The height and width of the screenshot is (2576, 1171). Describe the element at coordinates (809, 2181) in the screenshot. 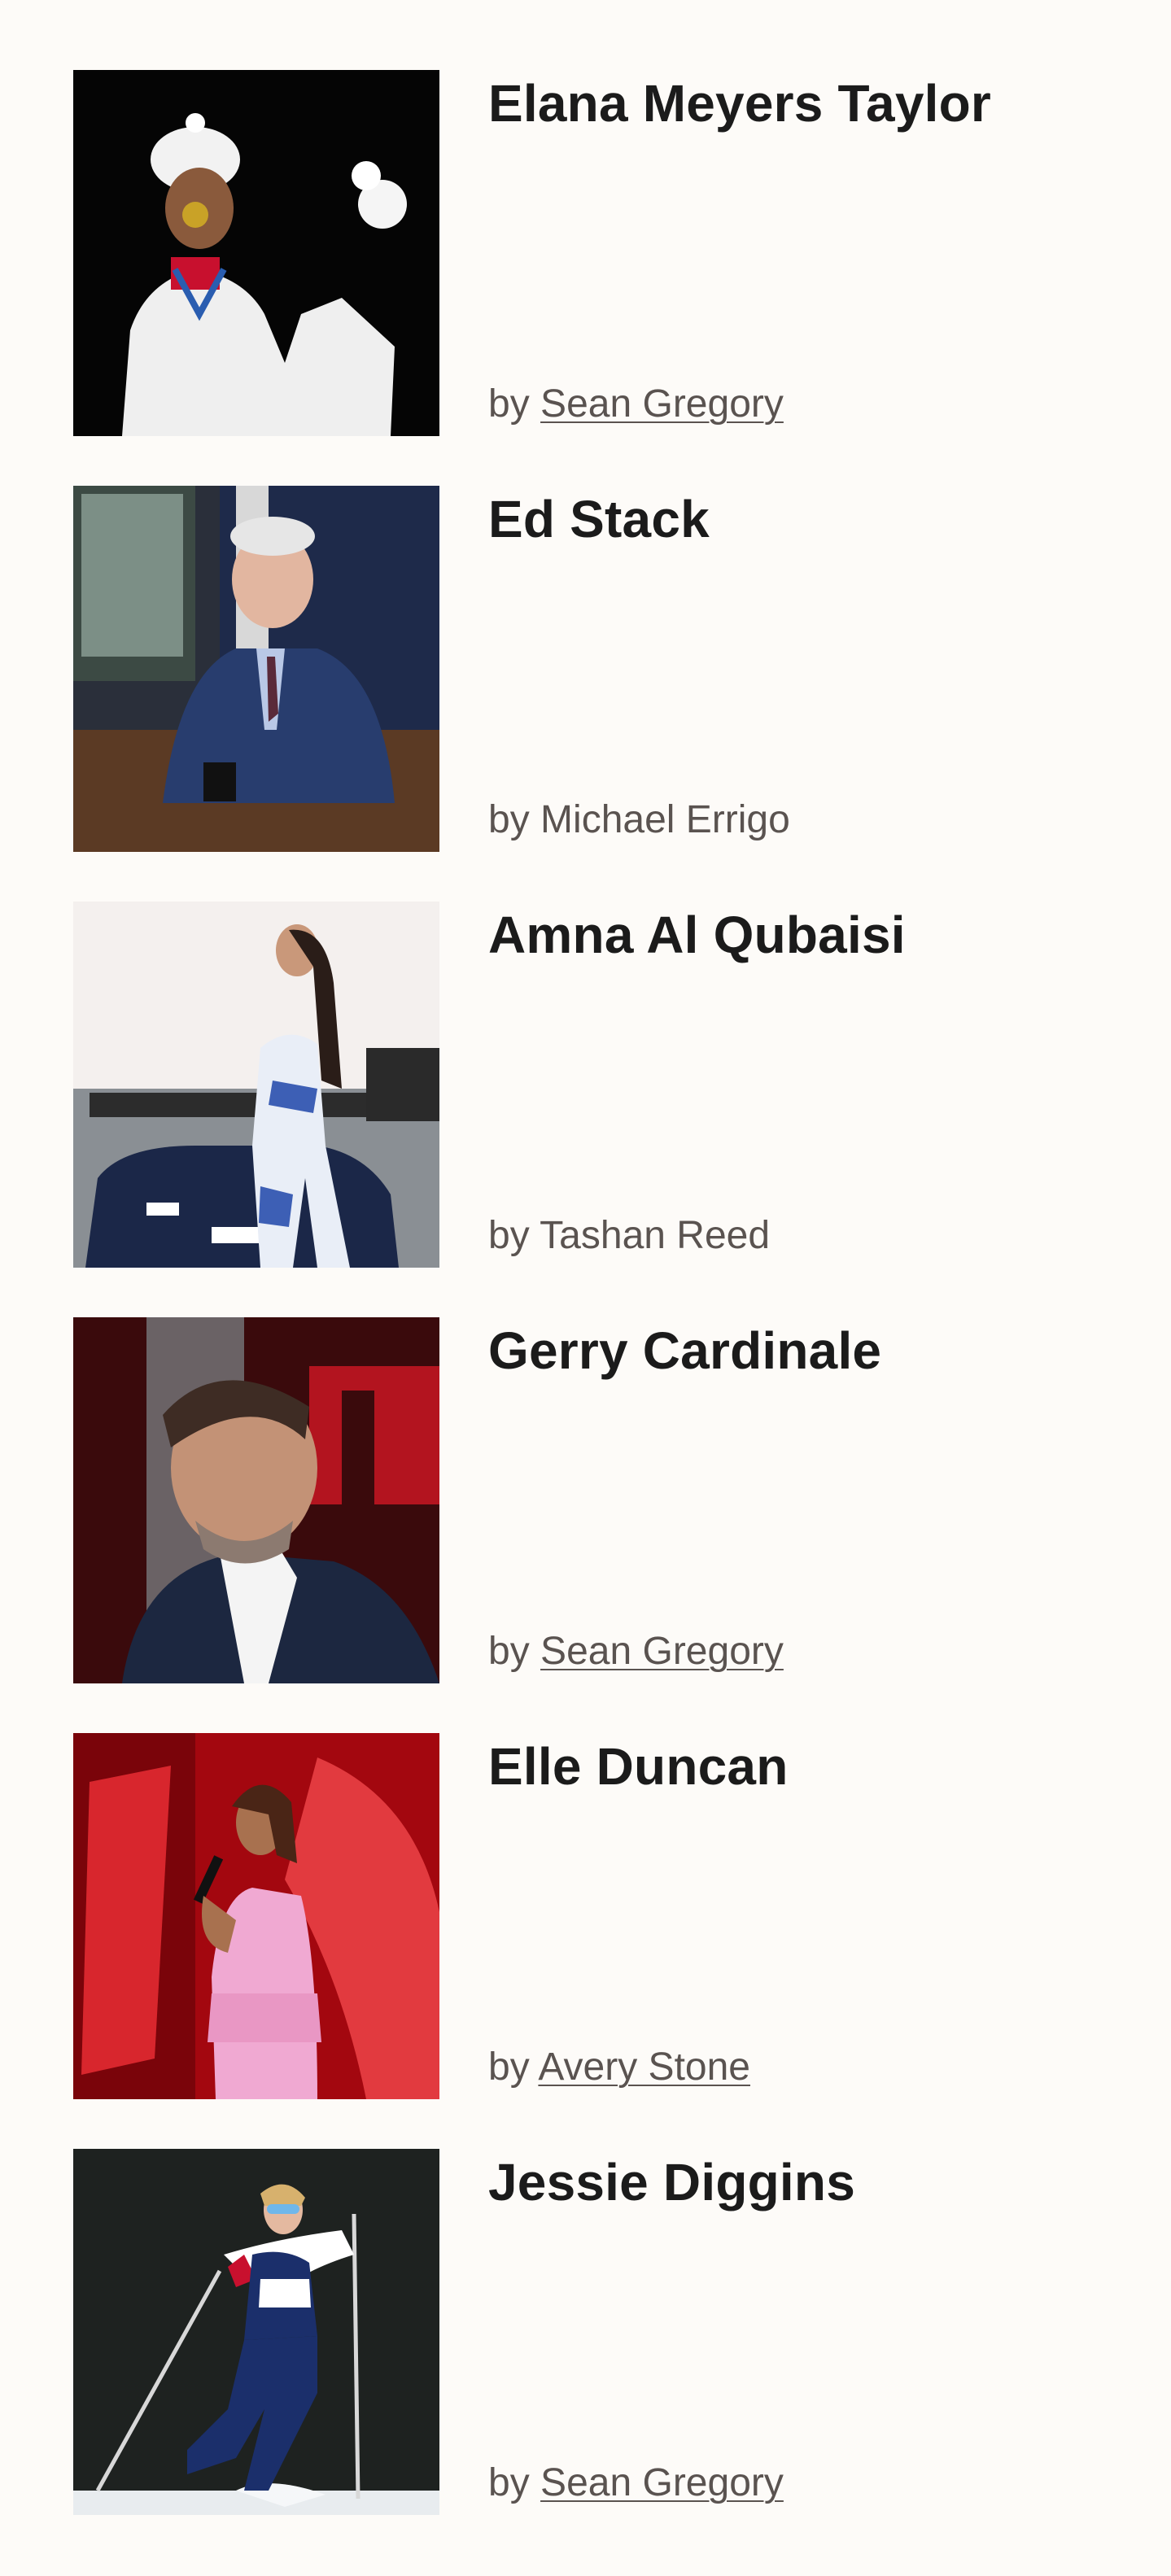

I see `profile-name: Jessie Diggins` at that location.